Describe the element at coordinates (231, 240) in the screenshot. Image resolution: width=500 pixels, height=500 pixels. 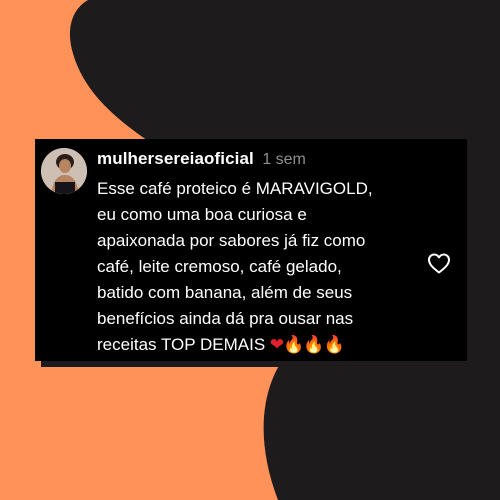
I see `comment-line: apaixonada por sabores já fiz como` at that location.